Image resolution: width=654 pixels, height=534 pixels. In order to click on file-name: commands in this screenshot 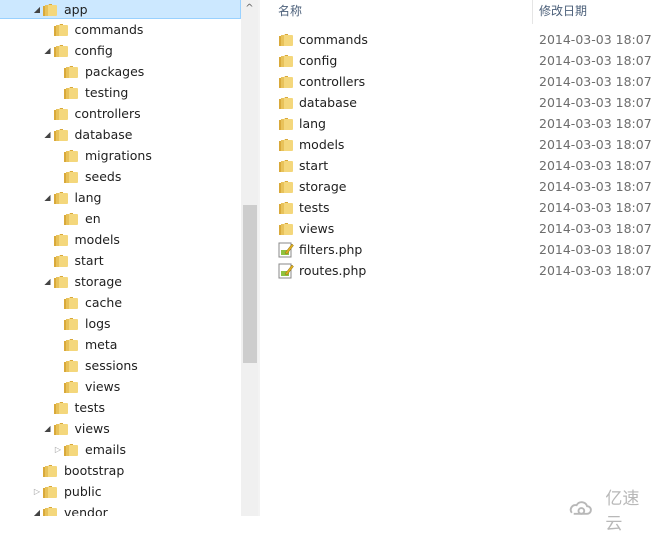, I will do `click(333, 39)`.